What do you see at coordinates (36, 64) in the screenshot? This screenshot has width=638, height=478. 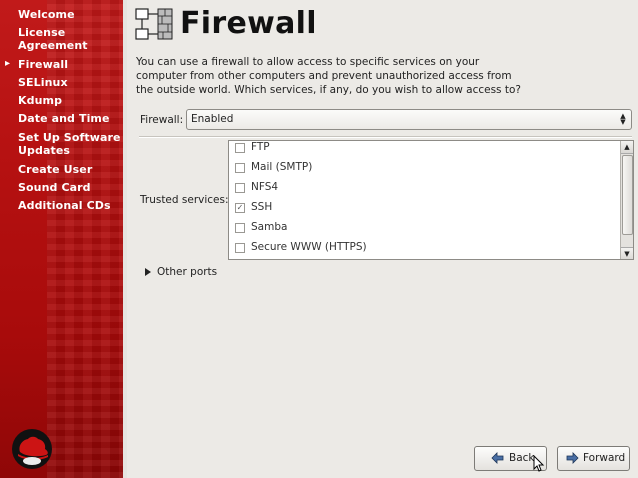 I see `sidebar-step-firewall: Firewall` at bounding box center [36, 64].